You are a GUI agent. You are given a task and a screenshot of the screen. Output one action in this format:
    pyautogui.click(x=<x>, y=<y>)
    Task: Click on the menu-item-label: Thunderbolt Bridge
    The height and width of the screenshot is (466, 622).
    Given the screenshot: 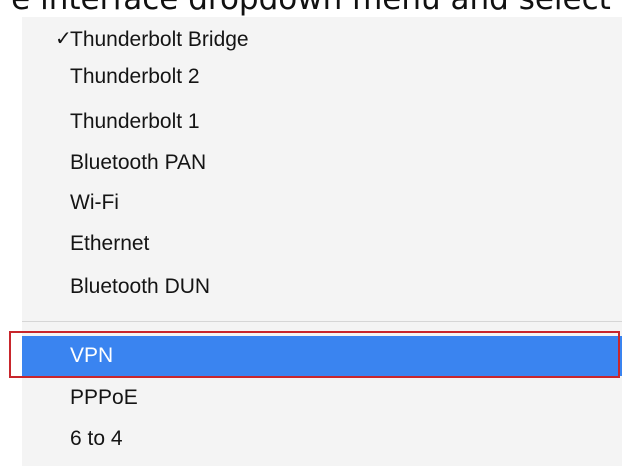 What is the action you would take?
    pyautogui.click(x=159, y=39)
    